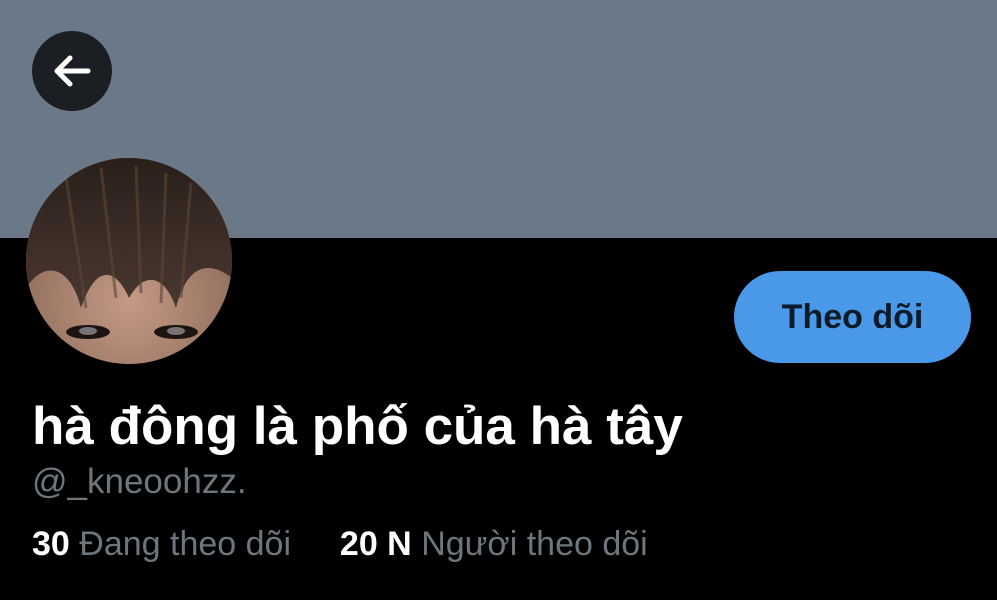  Describe the element at coordinates (375, 544) in the screenshot. I see `followers-count: 20 N` at that location.